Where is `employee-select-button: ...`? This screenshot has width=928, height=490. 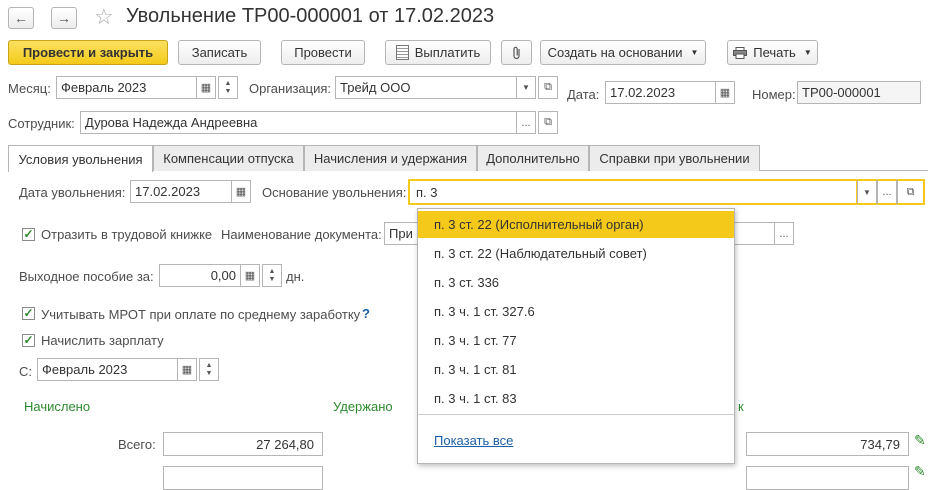
employee-select-button: ... is located at coordinates (526, 122).